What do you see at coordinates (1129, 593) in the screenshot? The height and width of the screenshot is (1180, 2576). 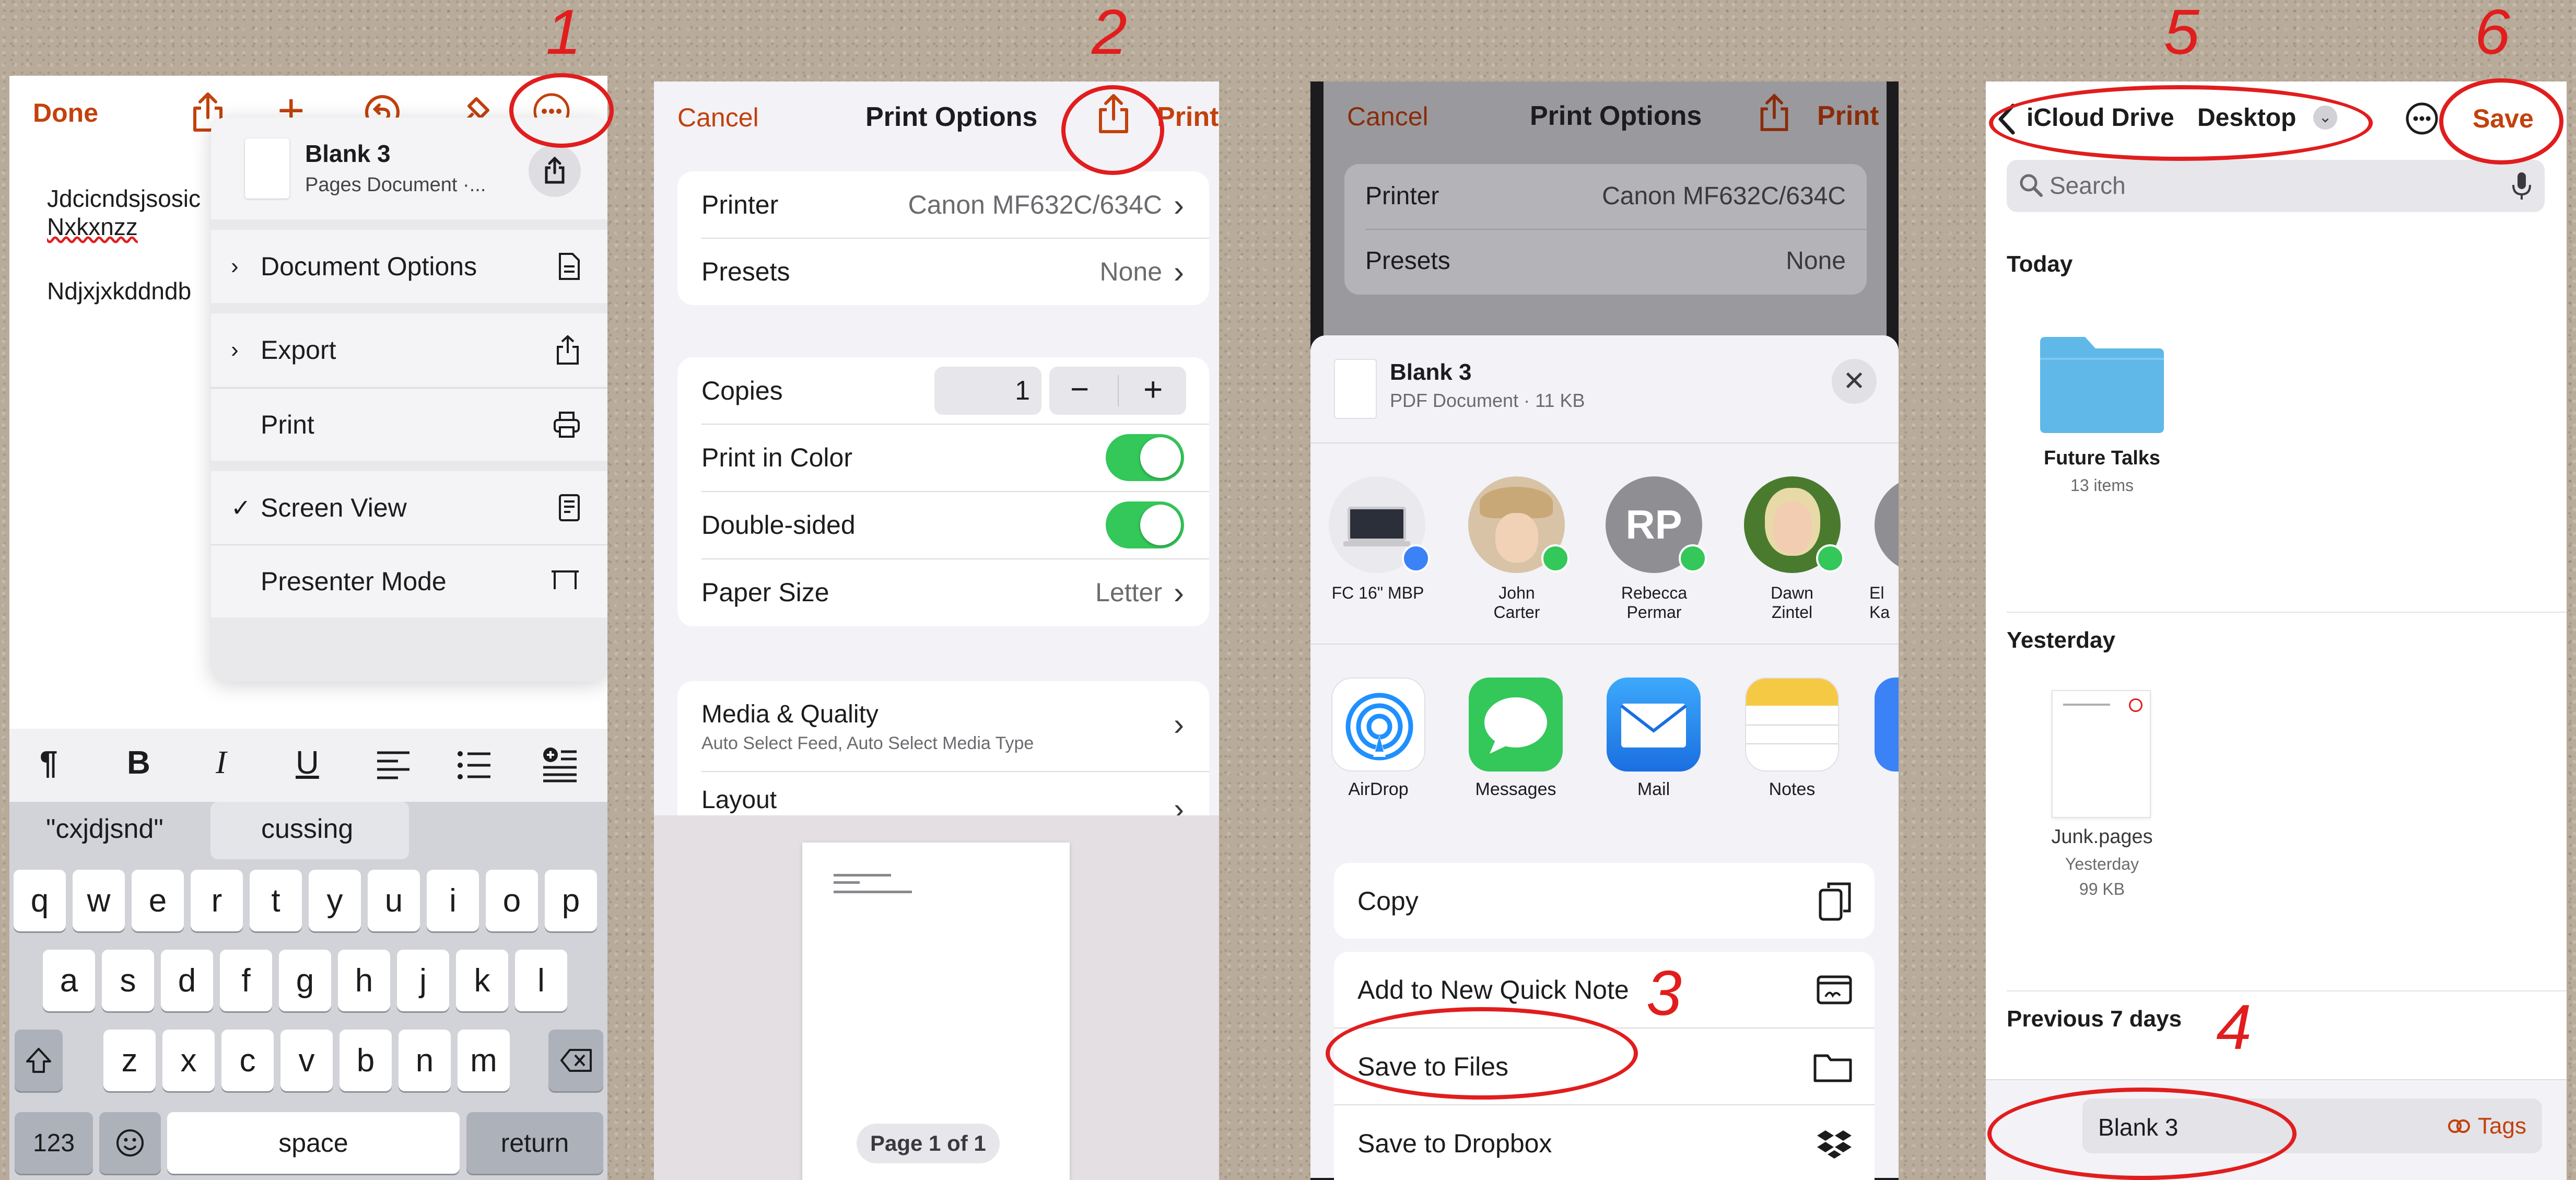 I see `paper-size-value: Letter` at bounding box center [1129, 593].